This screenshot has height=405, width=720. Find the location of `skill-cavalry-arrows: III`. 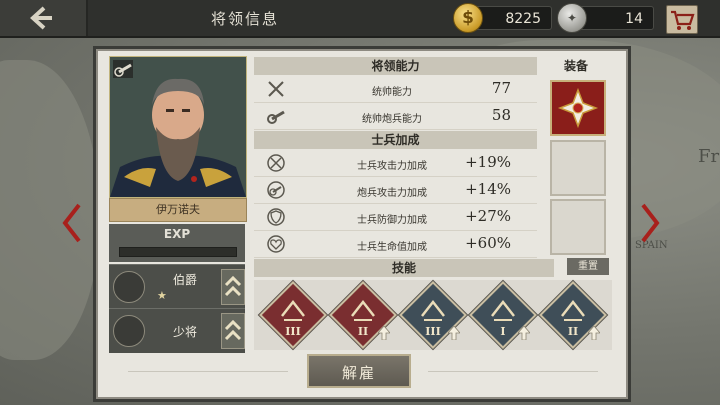

skill-cavalry-arrows: III is located at coordinates (293, 315).